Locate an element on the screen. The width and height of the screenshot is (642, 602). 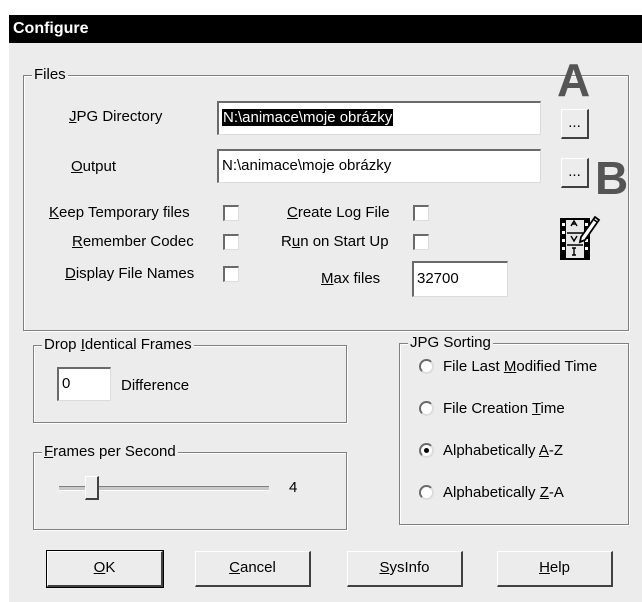
annotation-b: B is located at coordinates (612, 178).